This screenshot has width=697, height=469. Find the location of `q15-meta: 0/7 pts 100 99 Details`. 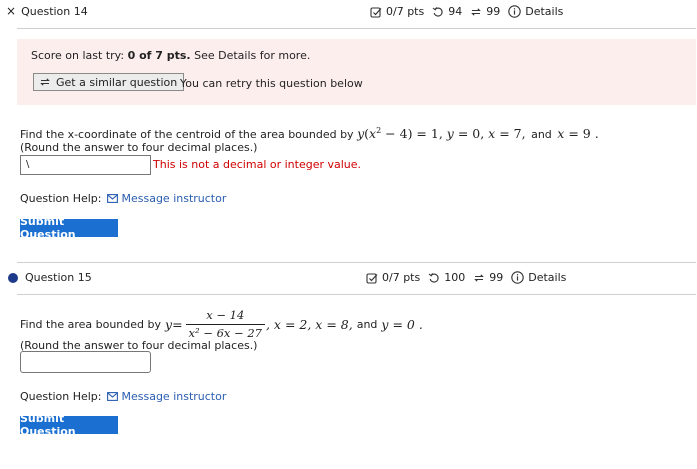

q15-meta: 0/7 pts 100 99 Details is located at coordinates (466, 277).